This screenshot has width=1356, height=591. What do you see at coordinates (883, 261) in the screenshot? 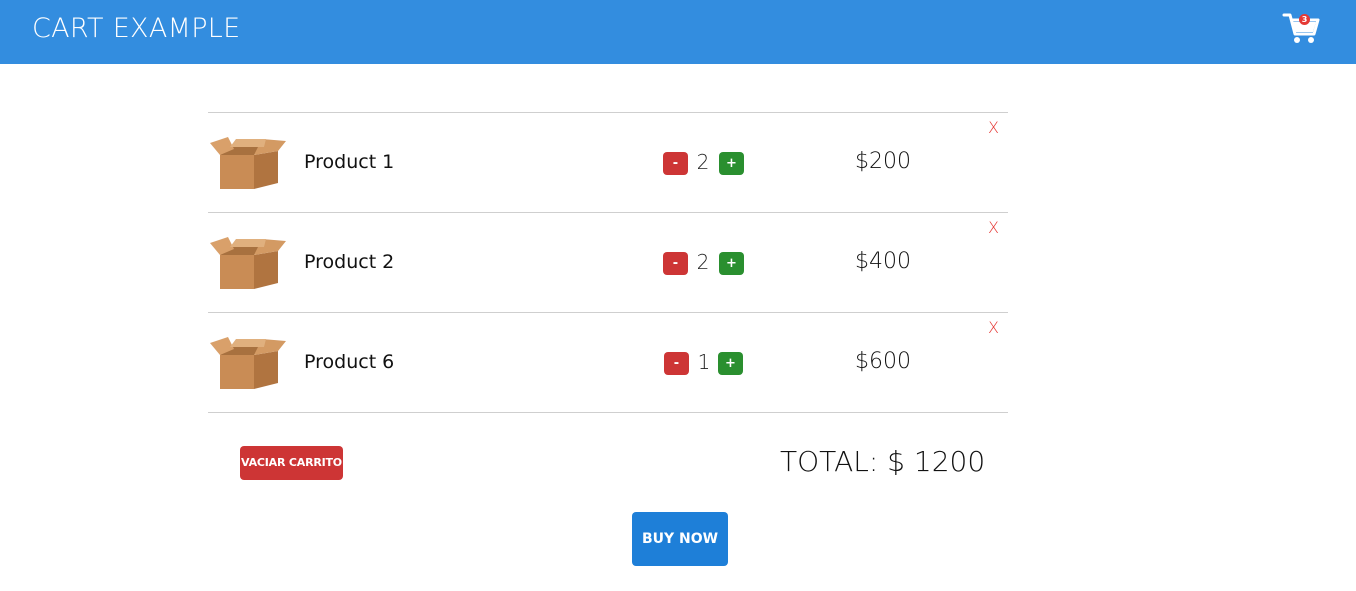
I see `item-price: $400` at bounding box center [883, 261].